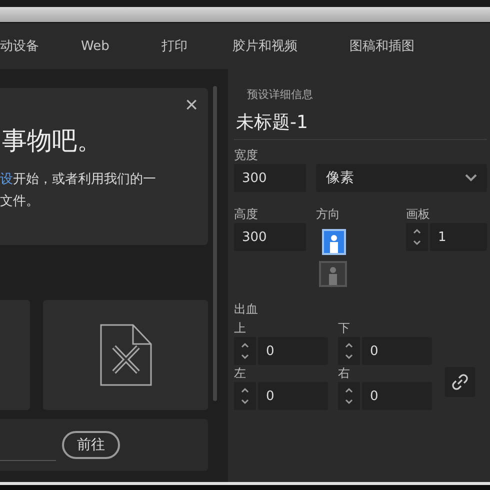 The width and height of the screenshot is (490, 490). What do you see at coordinates (125, 355) in the screenshot?
I see `template-card` at bounding box center [125, 355].